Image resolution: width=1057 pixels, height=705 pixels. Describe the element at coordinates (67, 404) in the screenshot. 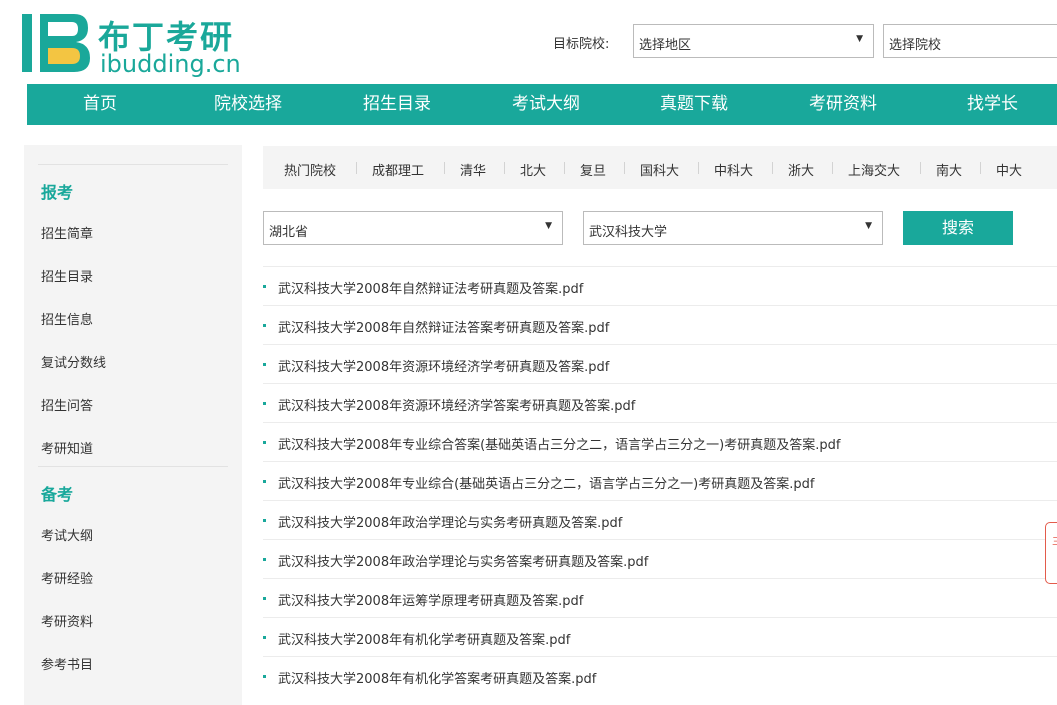

I see `sidebar-item-qa: 招生问答` at that location.